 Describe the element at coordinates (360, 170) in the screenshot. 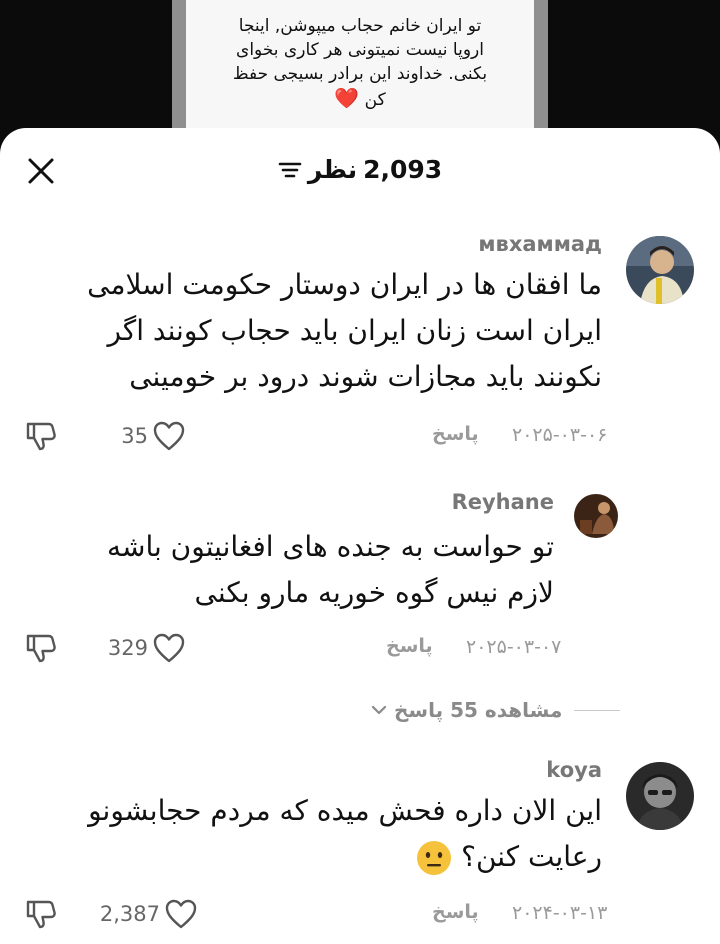

I see `sheet-header: نظر 2,093` at that location.